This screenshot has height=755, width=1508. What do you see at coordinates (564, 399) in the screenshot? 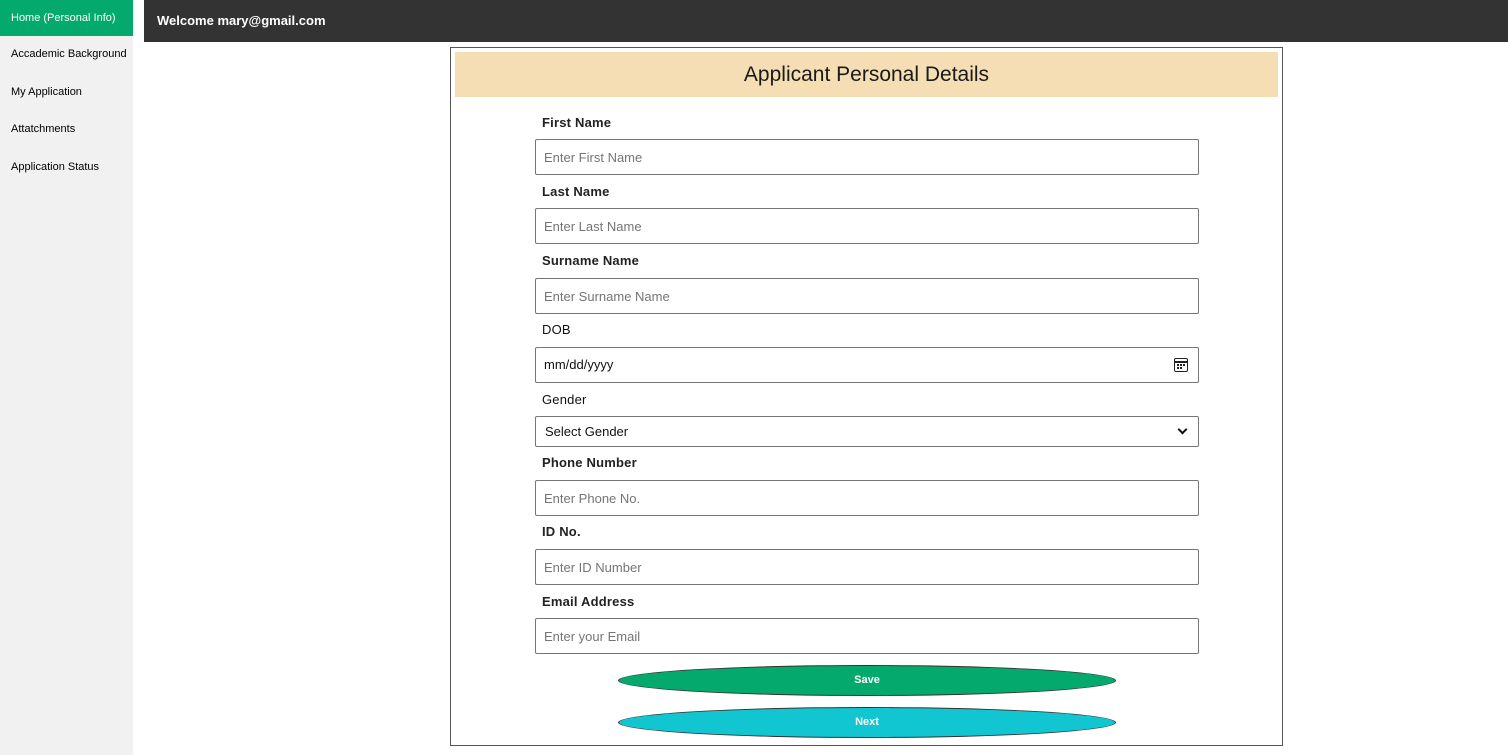
I see `gender-label: Gender` at bounding box center [564, 399].